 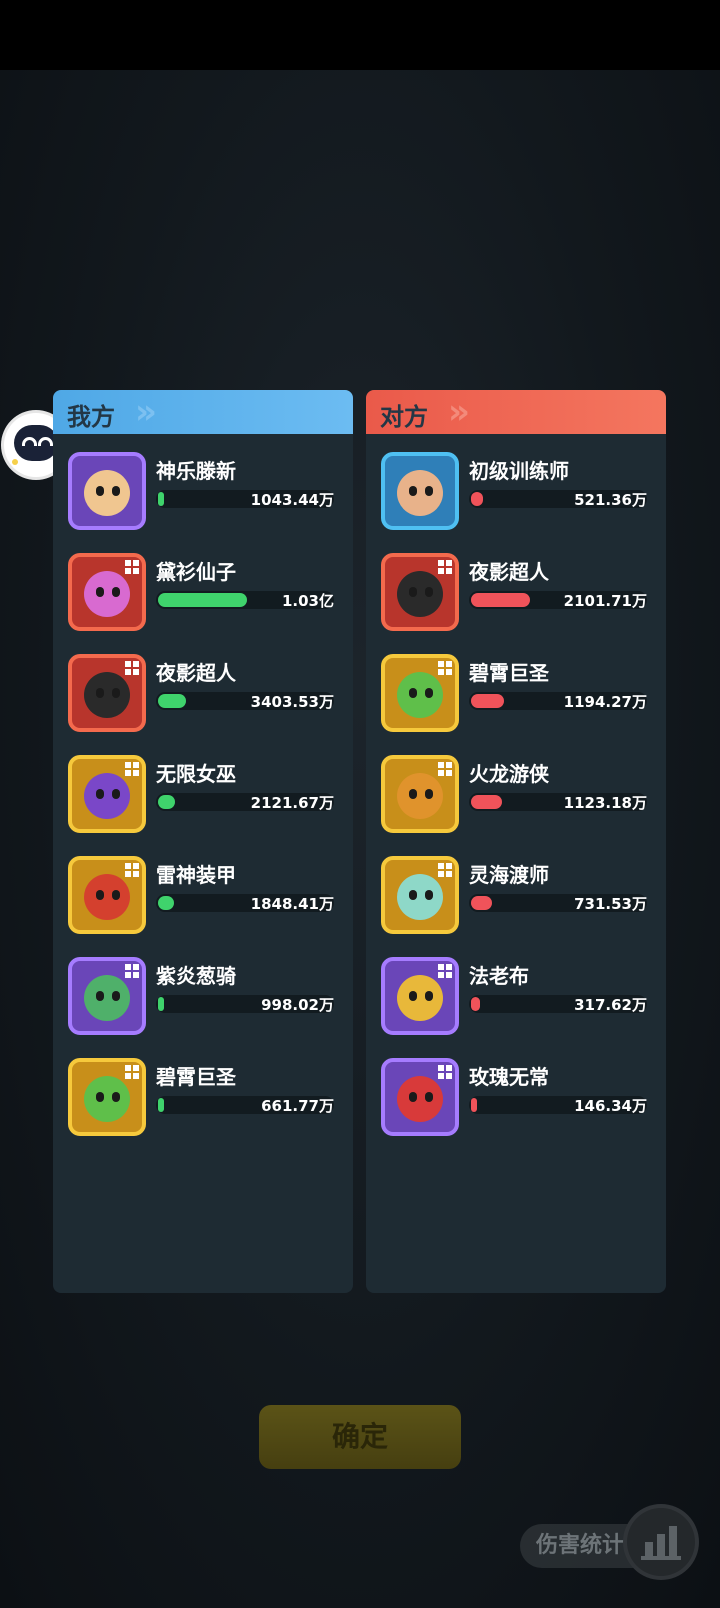 What do you see at coordinates (521, 493) in the screenshot?
I see `enemy-hero-row: 初级训练师 521.36万` at bounding box center [521, 493].